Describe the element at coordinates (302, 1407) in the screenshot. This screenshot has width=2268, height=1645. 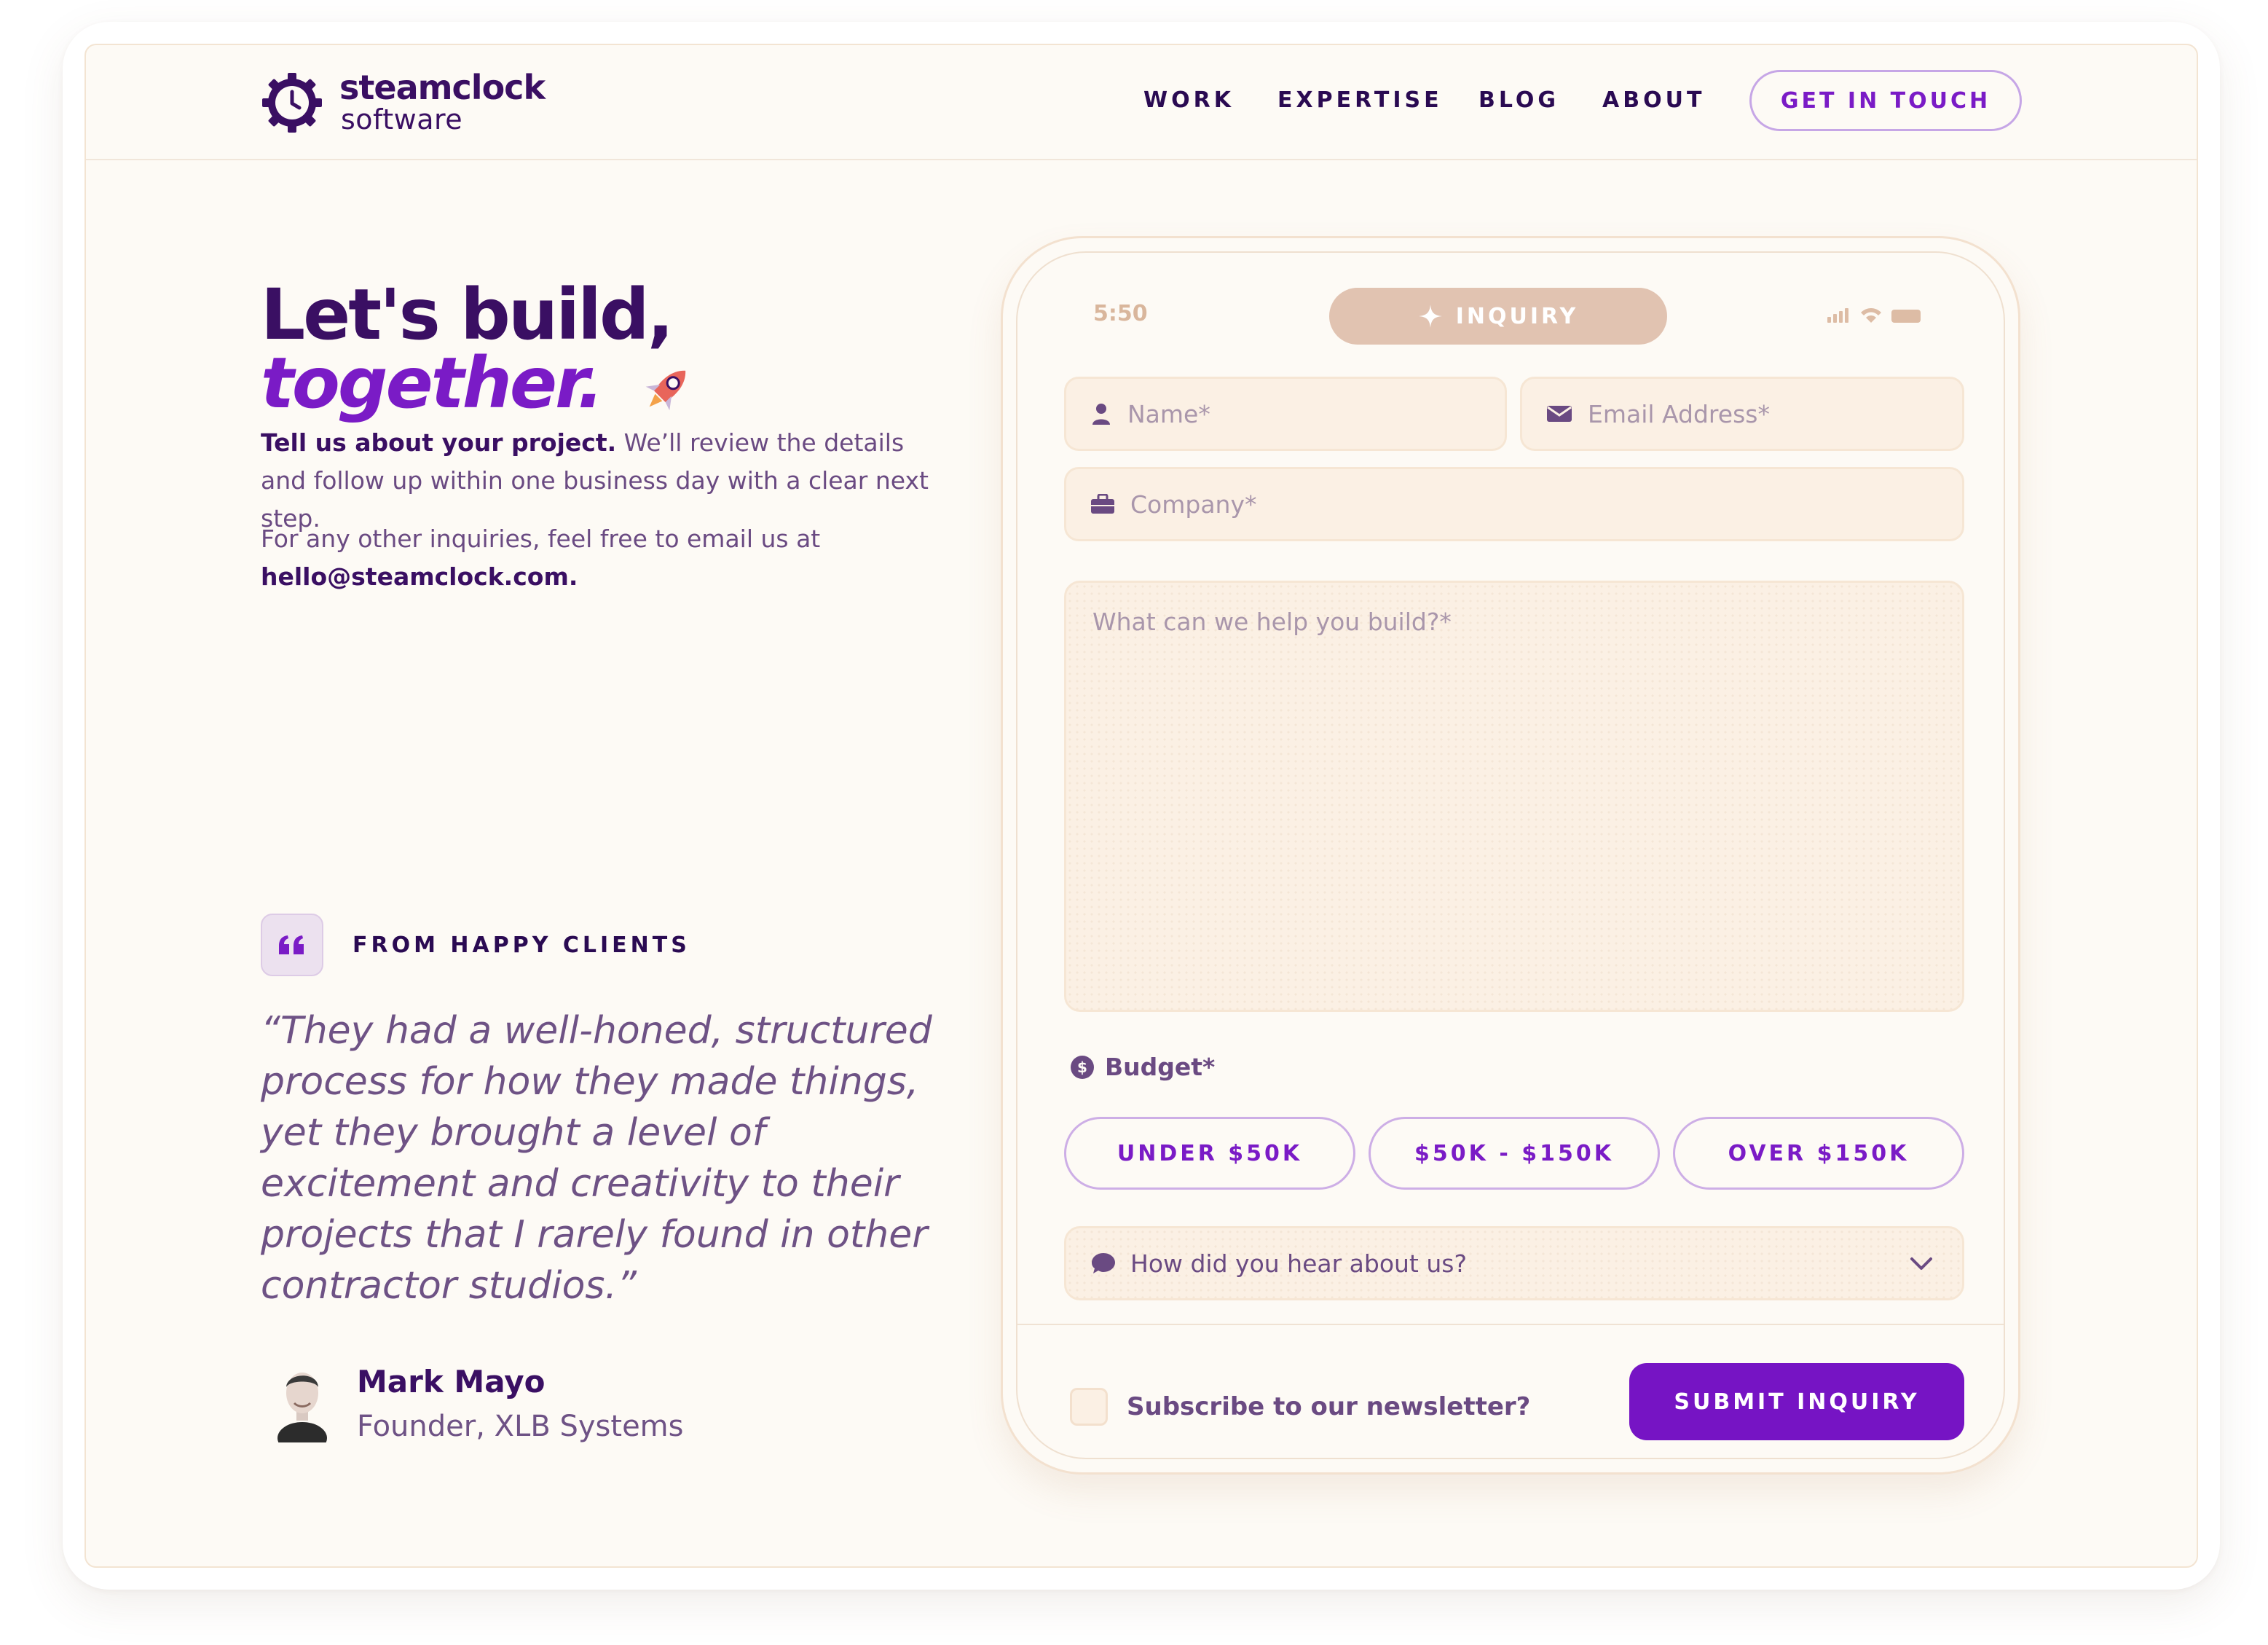
I see `avatar` at that location.